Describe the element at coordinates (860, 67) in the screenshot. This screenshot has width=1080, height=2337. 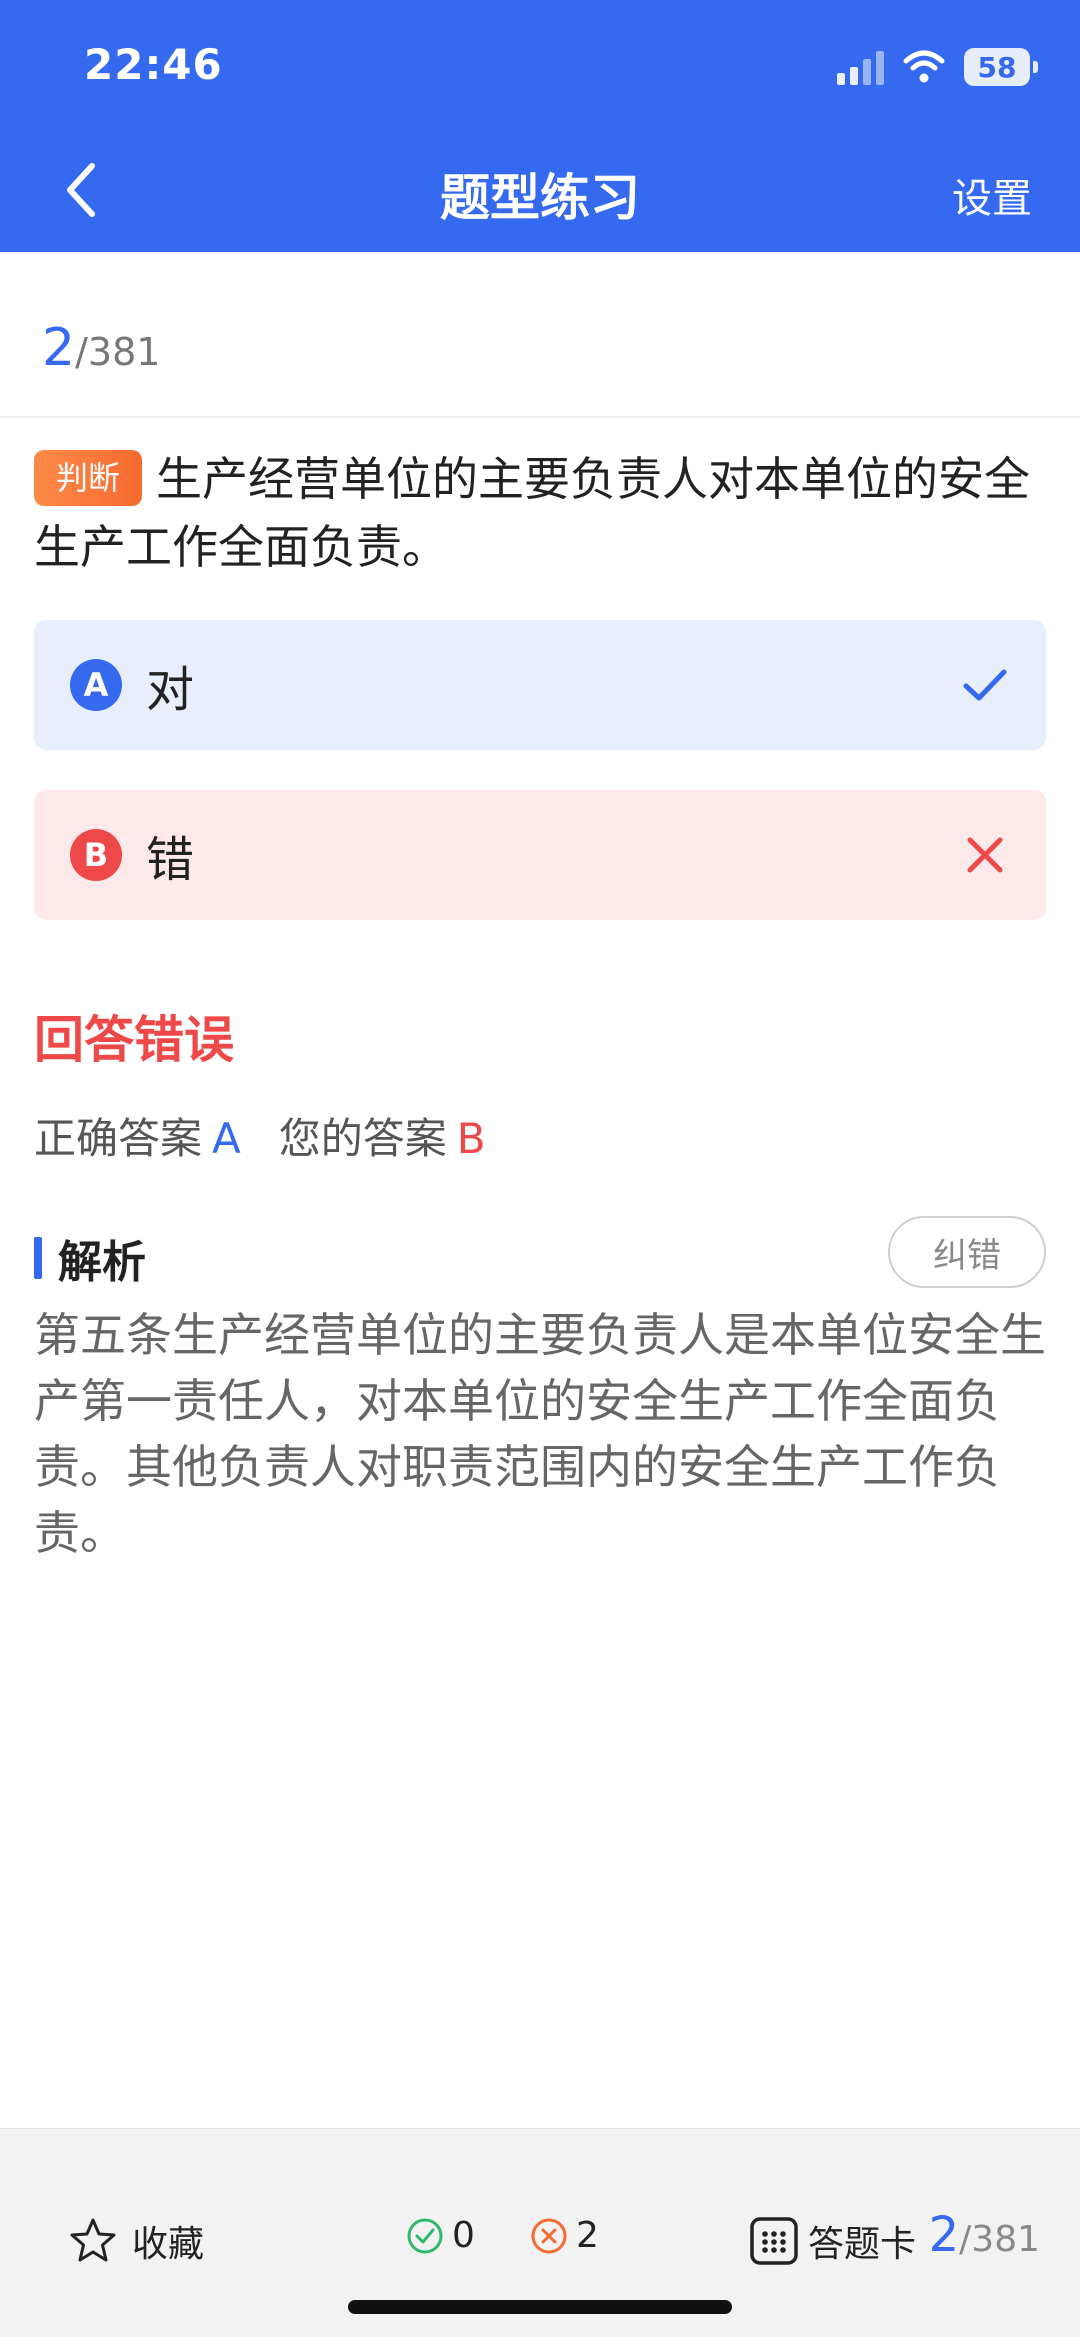
I see `signal-icon` at that location.